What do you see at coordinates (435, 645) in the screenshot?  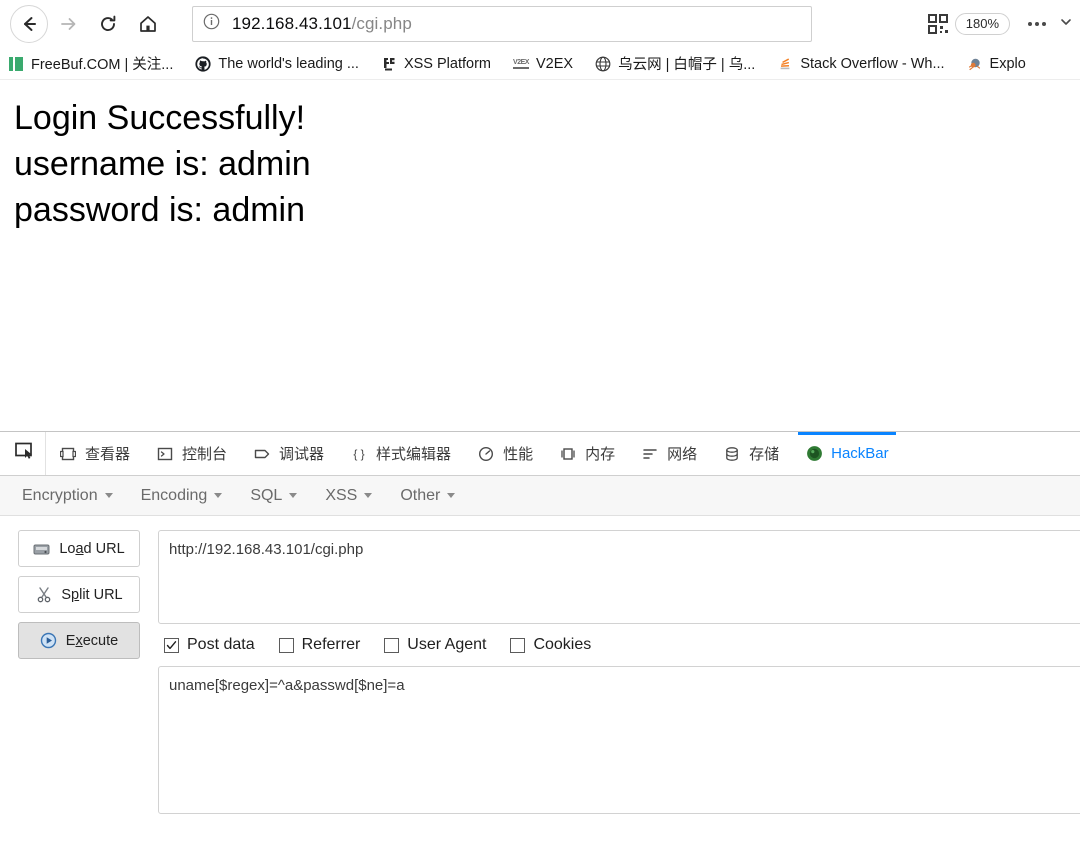 I see `checkbox-user-agent: User Agent` at bounding box center [435, 645].